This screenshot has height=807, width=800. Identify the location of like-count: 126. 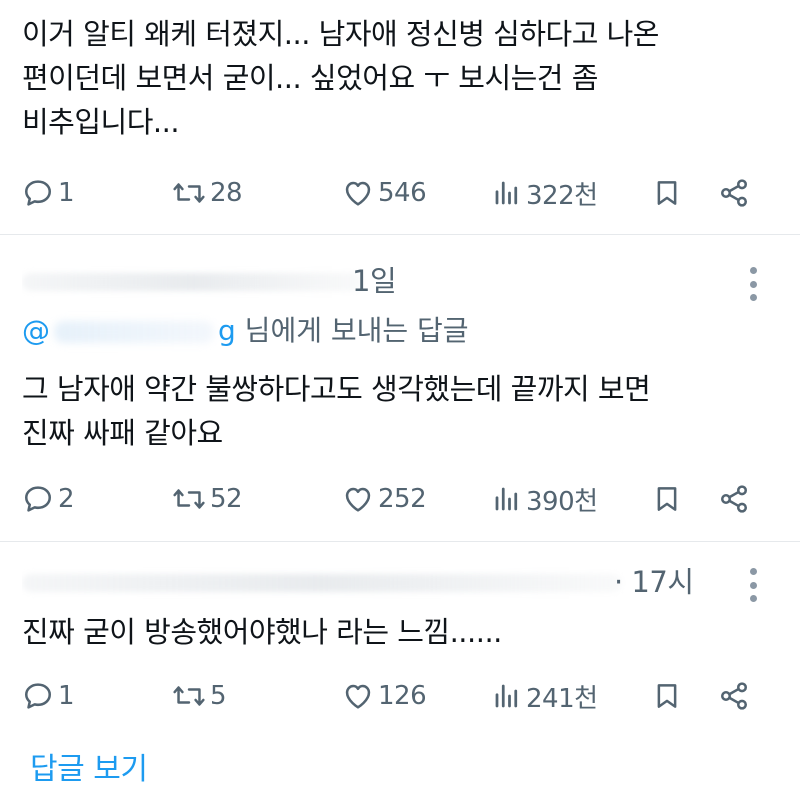
(402, 696).